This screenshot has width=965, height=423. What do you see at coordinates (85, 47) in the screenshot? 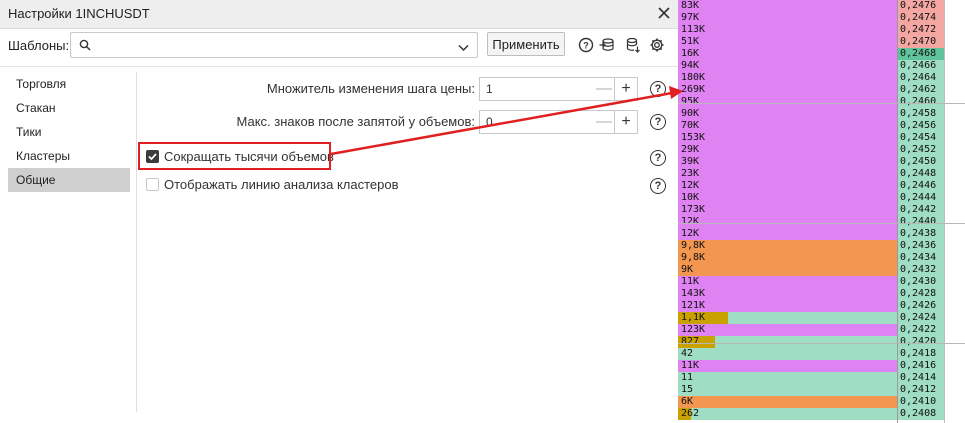
I see `search-icon` at bounding box center [85, 47].